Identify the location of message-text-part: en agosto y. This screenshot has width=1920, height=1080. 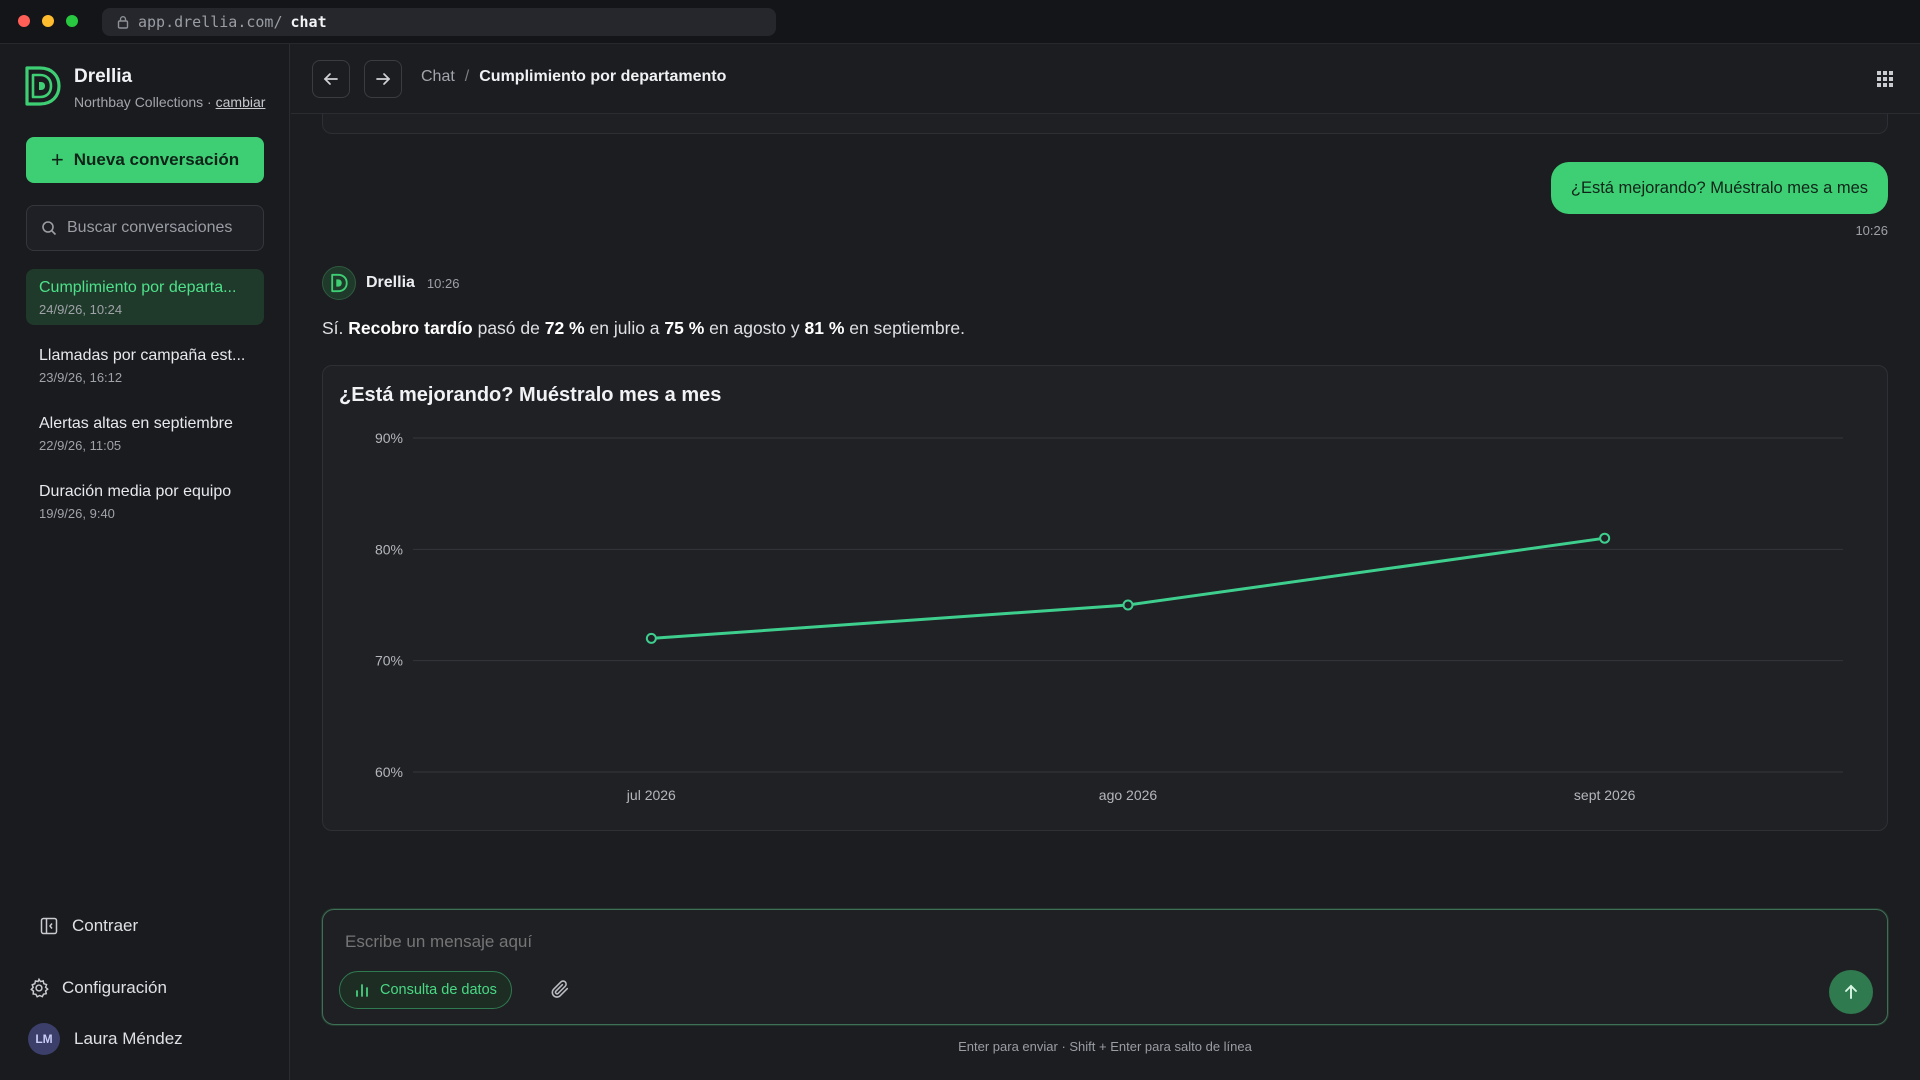
(754, 328).